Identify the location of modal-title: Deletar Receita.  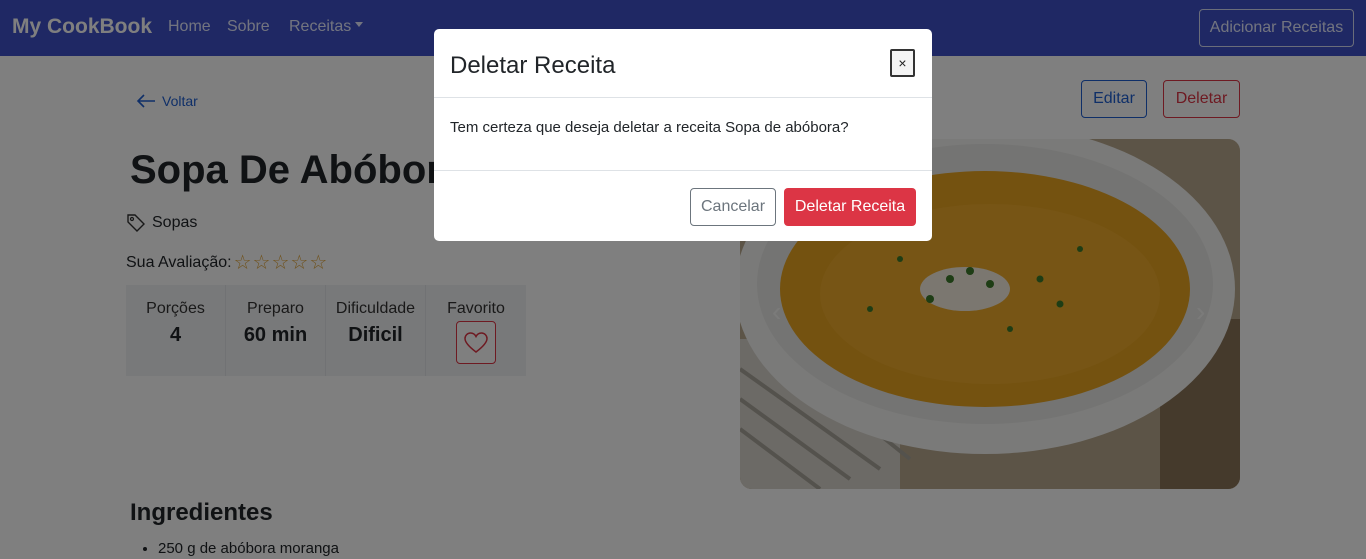
(533, 65).